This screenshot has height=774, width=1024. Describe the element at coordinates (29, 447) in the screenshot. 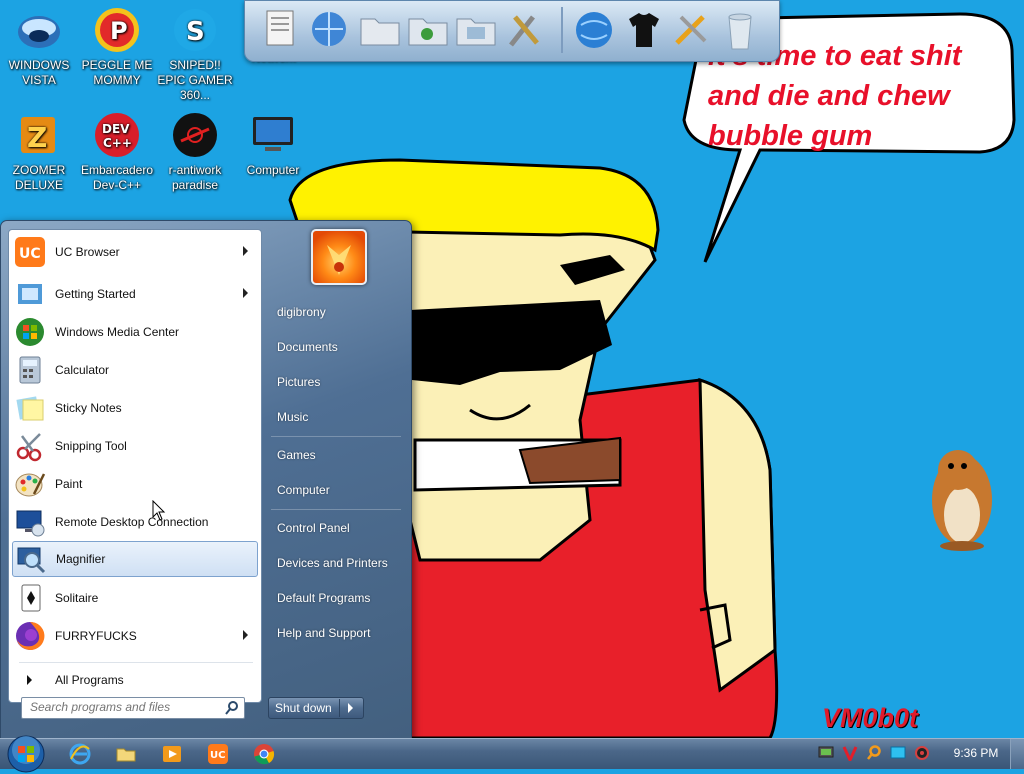

I see `scissors-icon` at that location.